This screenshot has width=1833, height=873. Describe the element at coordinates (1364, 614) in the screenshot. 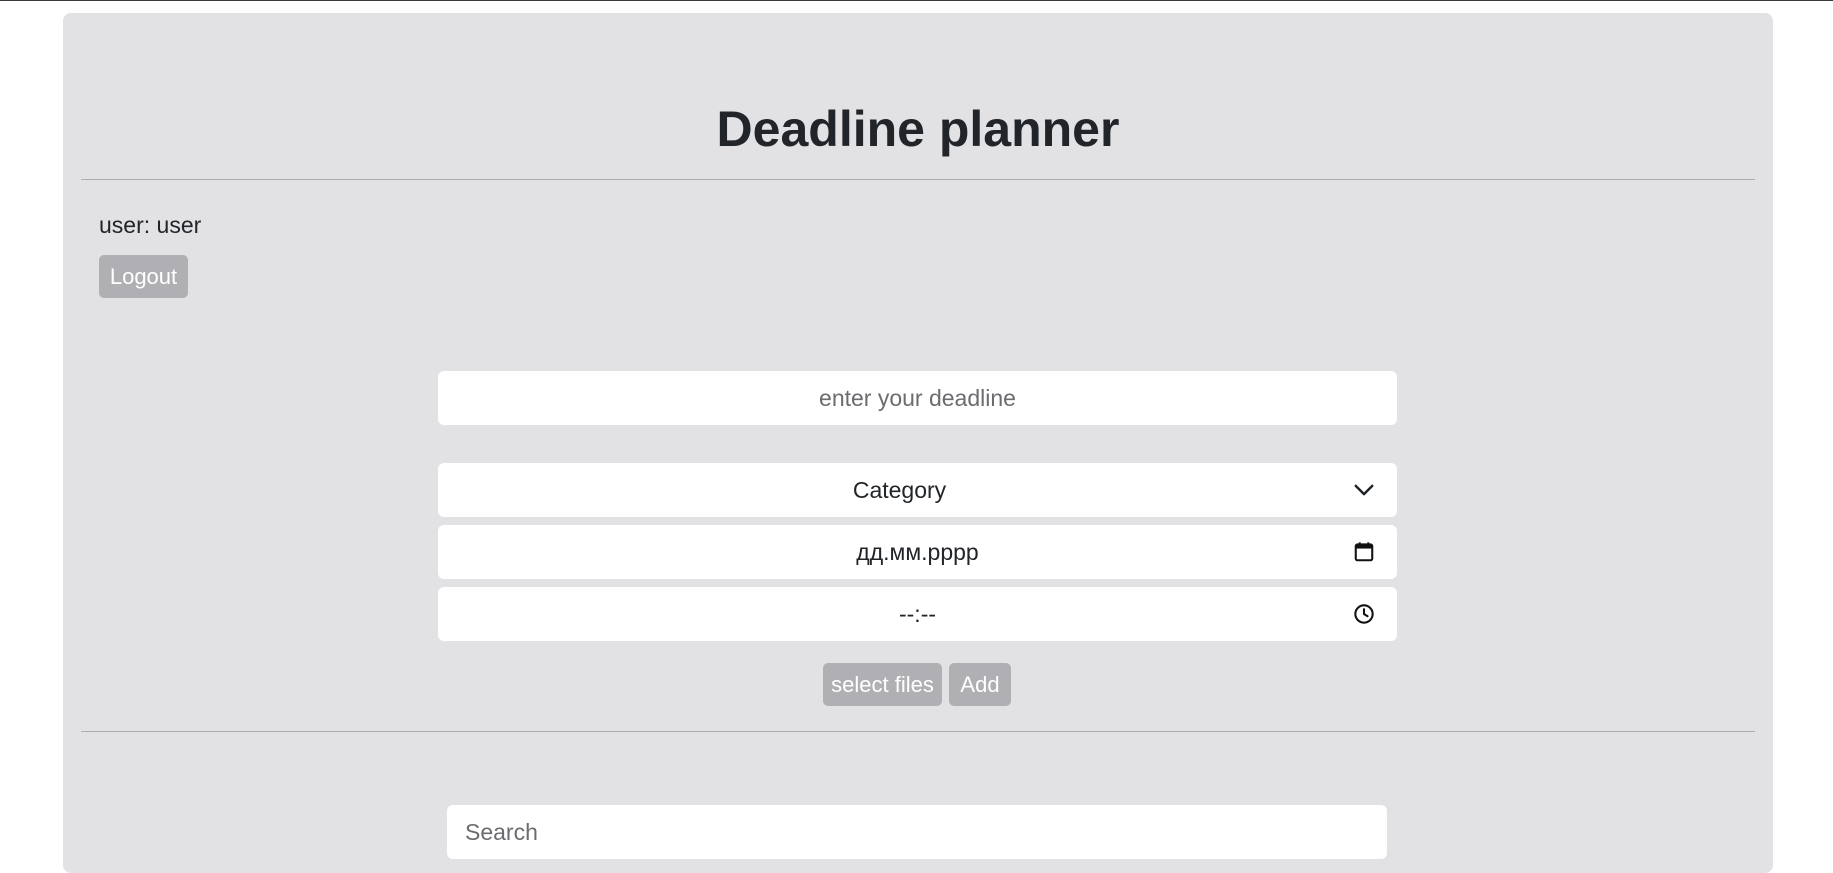

I see `clock-icon` at that location.